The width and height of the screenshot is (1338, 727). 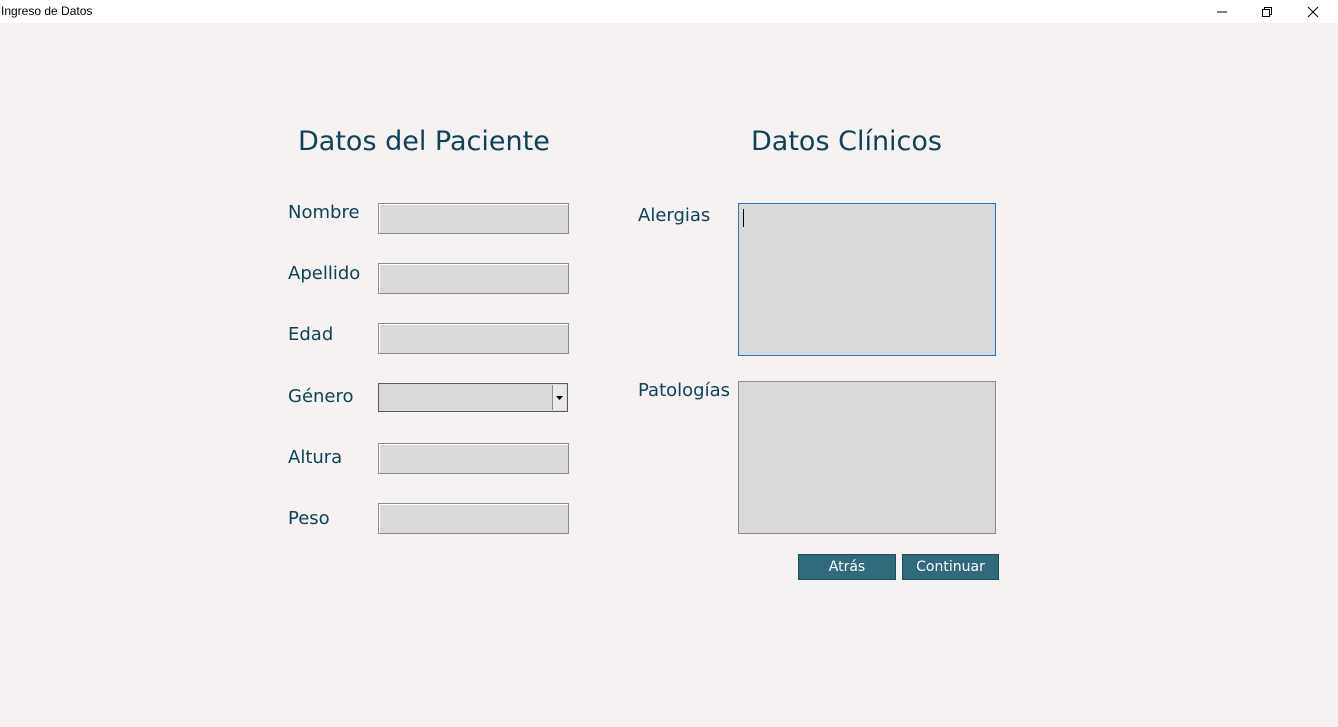 What do you see at coordinates (473, 278) in the screenshot?
I see `apellido-input` at bounding box center [473, 278].